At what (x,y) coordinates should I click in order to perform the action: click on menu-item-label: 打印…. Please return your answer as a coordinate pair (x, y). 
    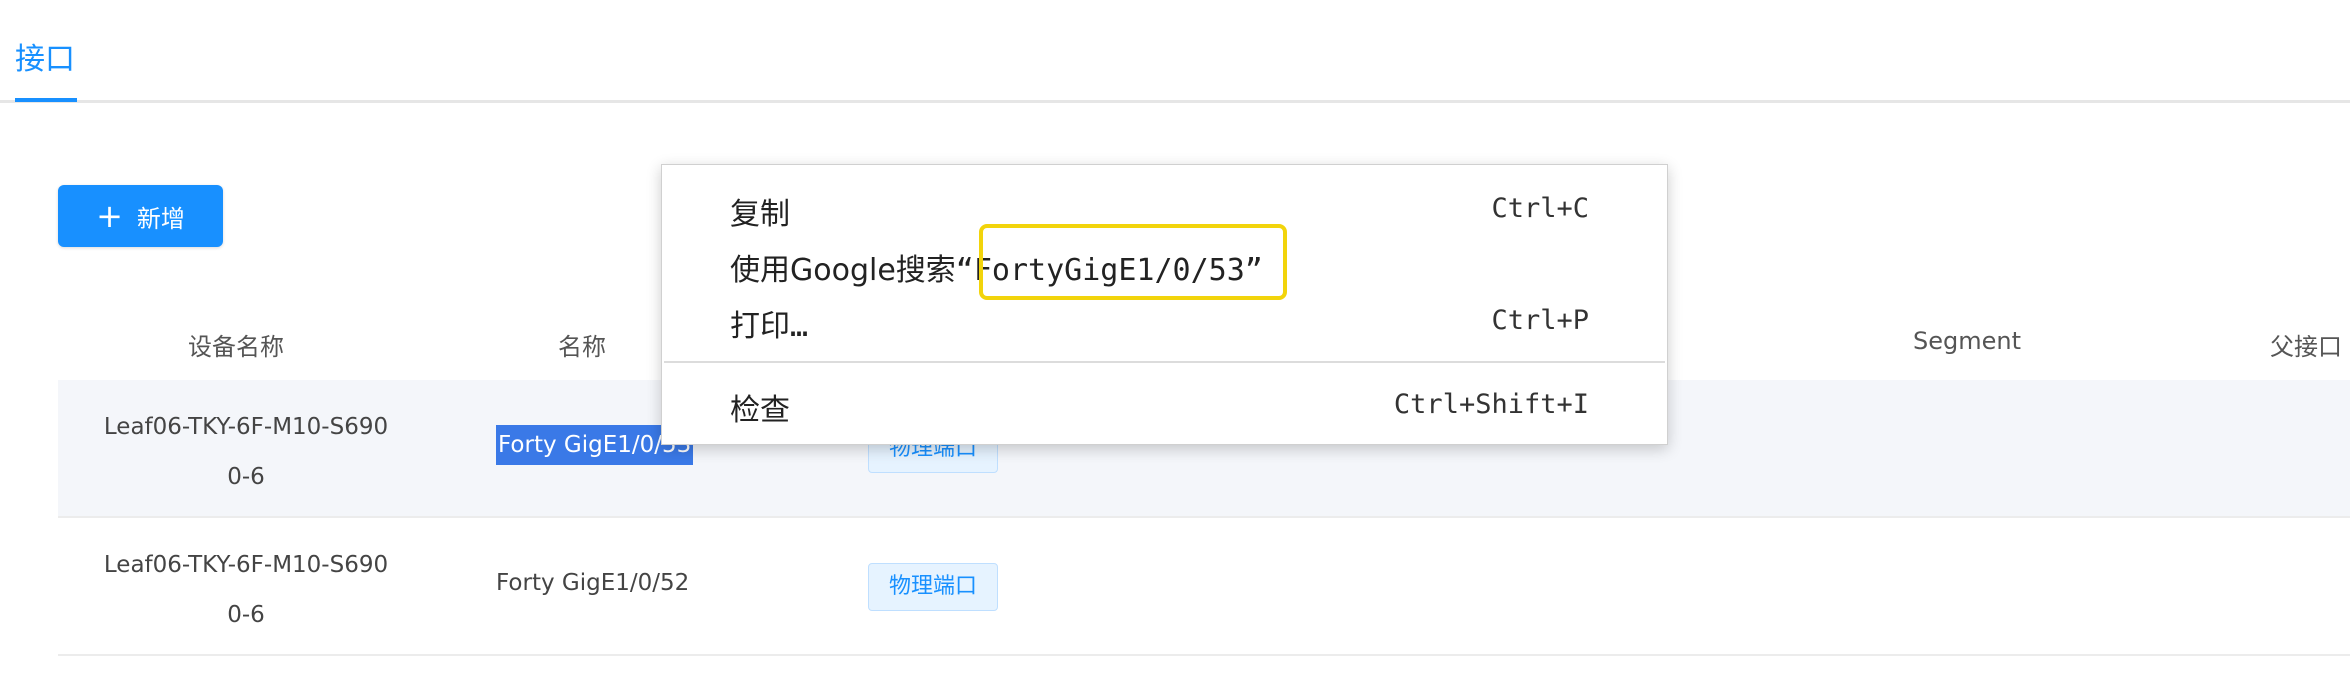
    Looking at the image, I should click on (769, 326).